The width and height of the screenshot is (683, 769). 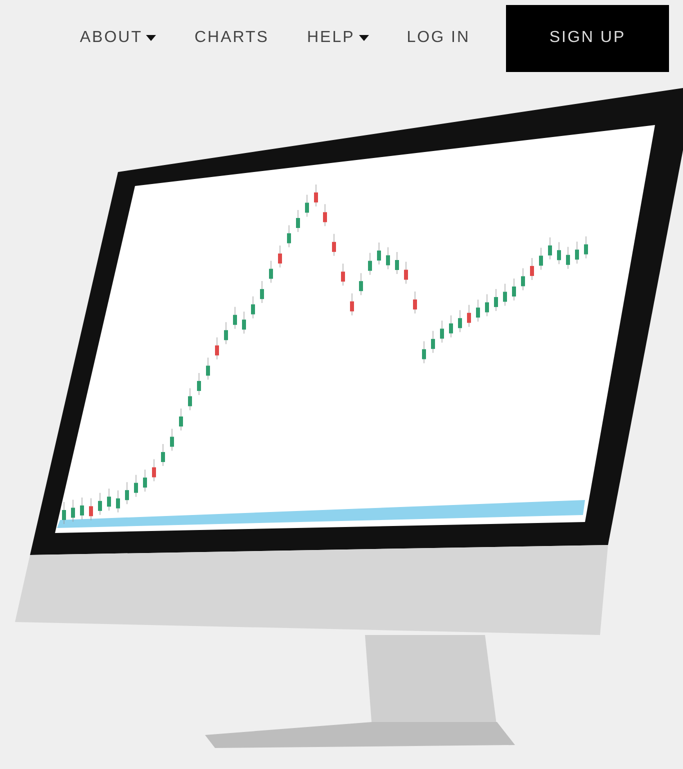 I want to click on nav-link: HELP, so click(x=337, y=38).